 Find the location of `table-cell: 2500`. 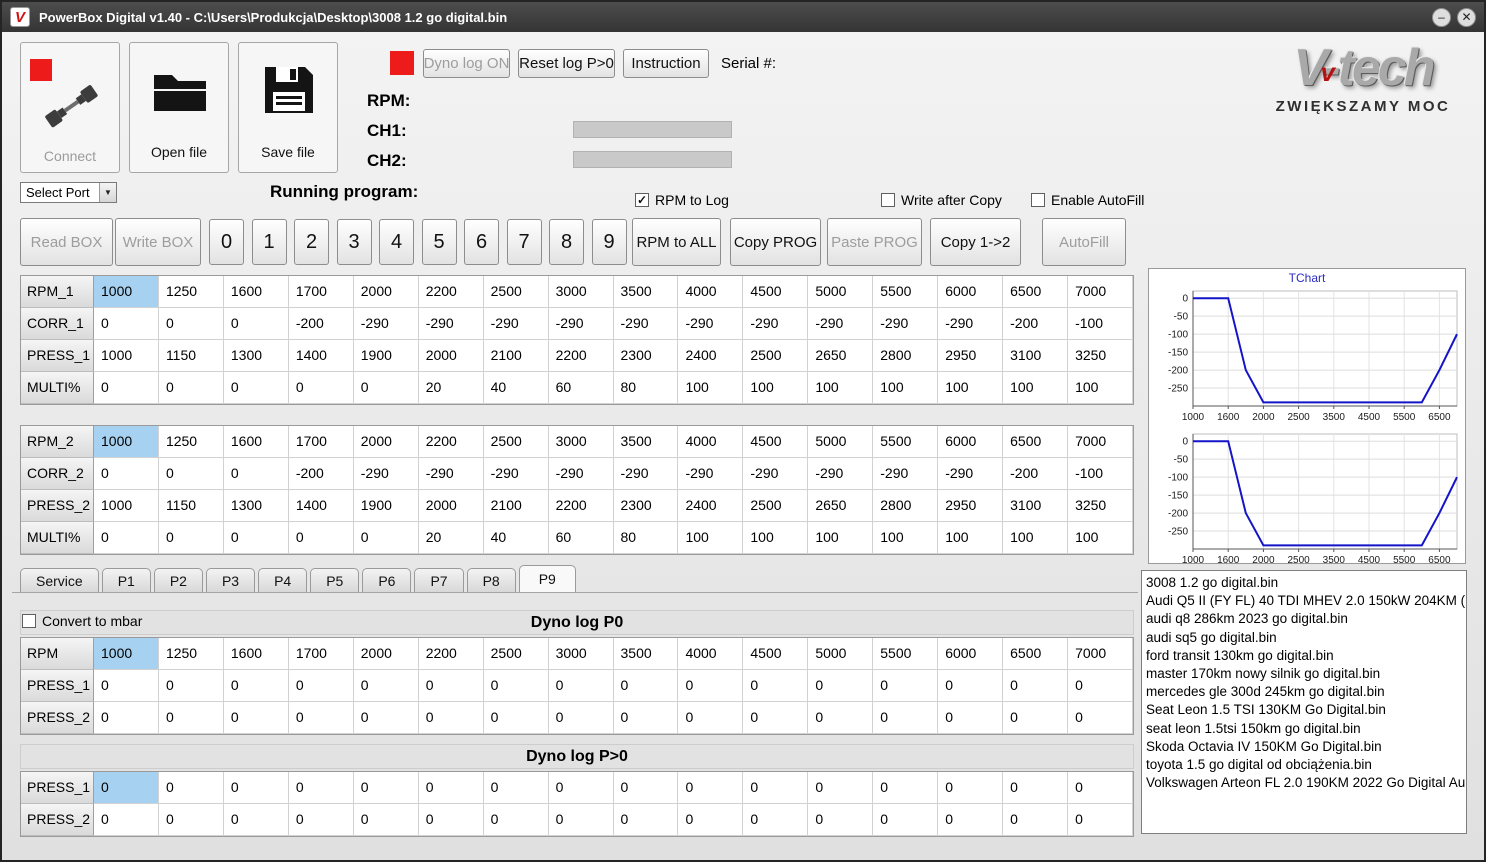

table-cell: 2500 is located at coordinates (776, 506).